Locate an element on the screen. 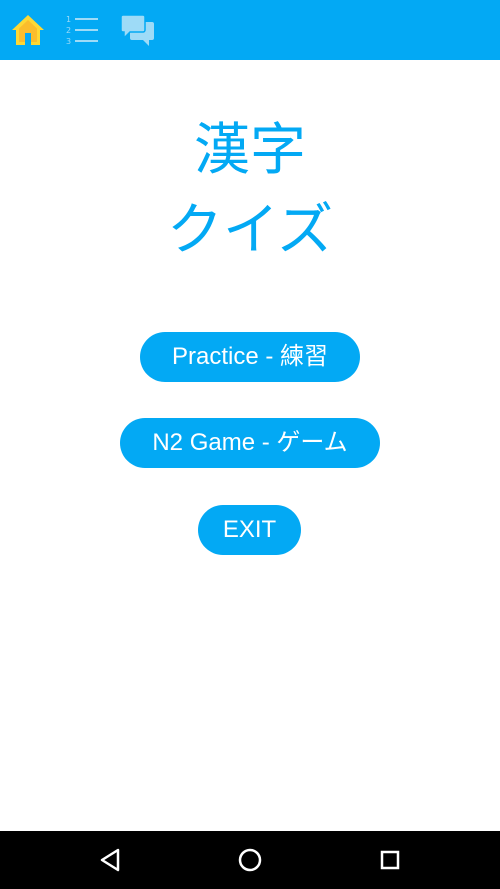  back-triangle-icon is located at coordinates (111, 860).